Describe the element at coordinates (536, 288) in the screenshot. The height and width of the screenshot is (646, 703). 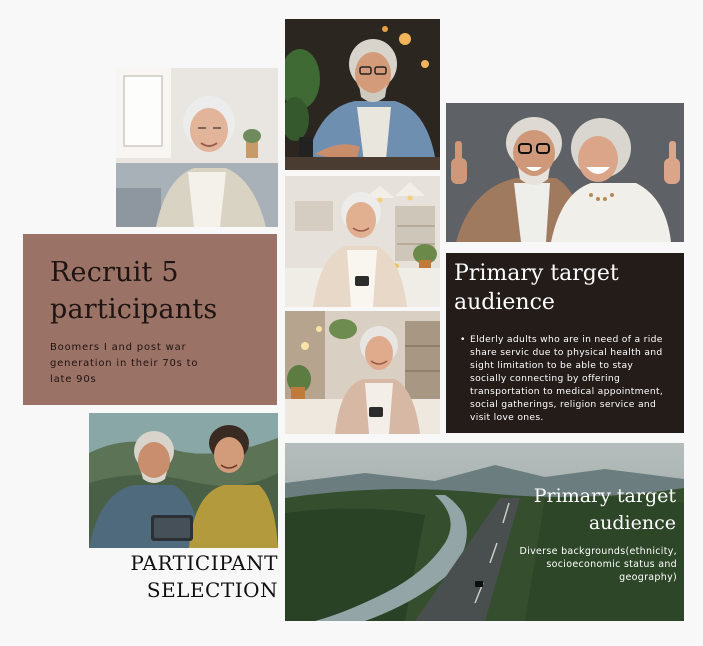
I see `target-title: Primary target audience` at that location.